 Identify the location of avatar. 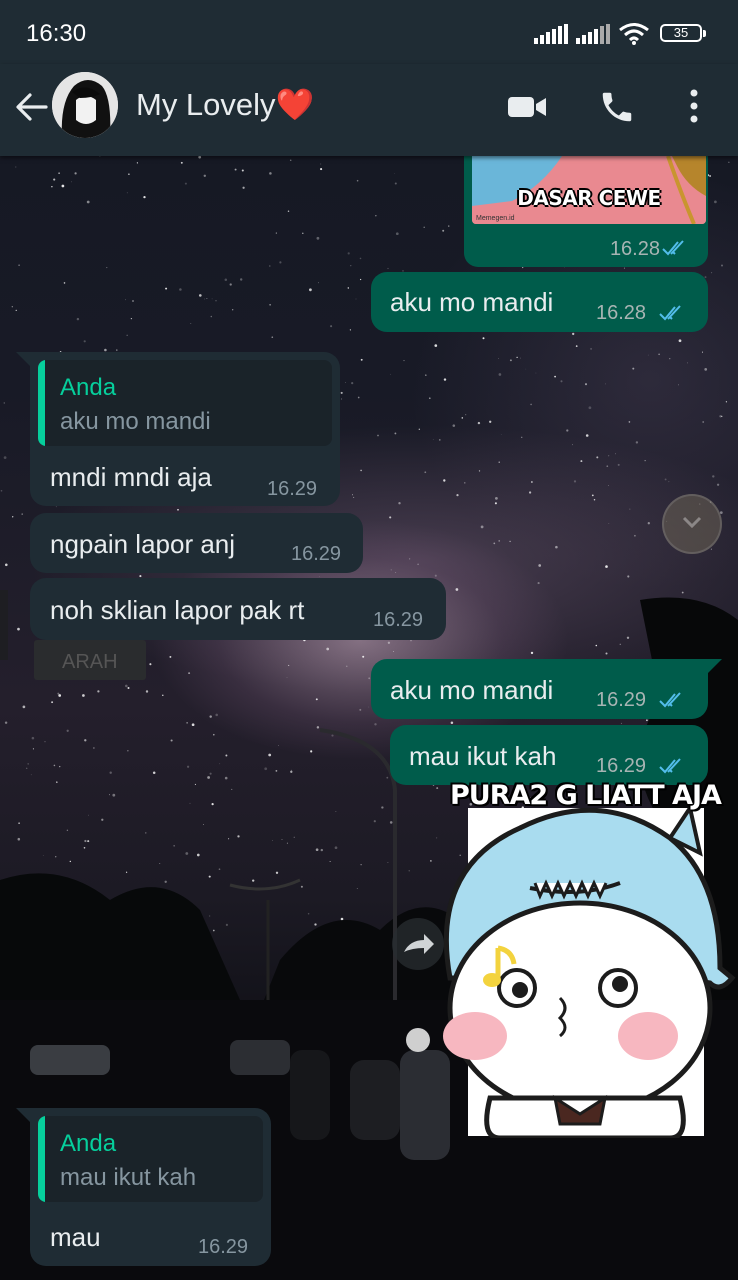
(85, 105).